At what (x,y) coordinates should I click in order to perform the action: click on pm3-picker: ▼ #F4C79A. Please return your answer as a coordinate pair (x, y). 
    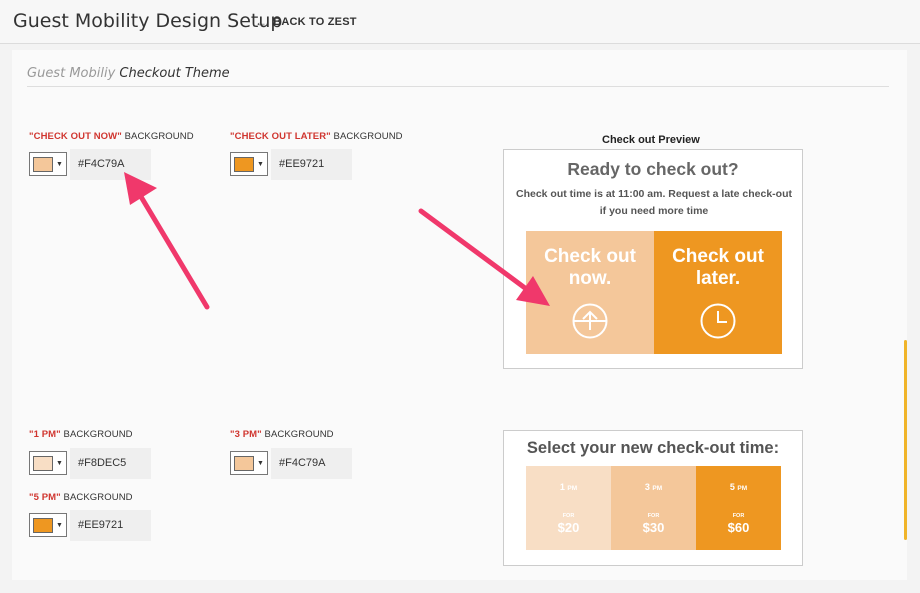
    Looking at the image, I should click on (291, 463).